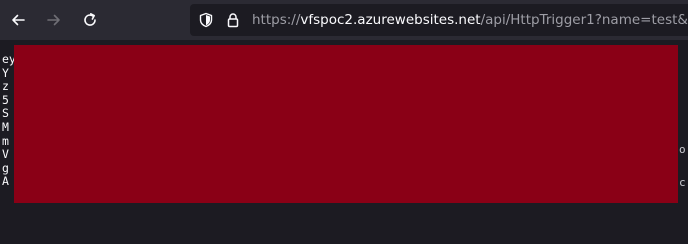 The height and width of the screenshot is (244, 688). Describe the element at coordinates (682, 149) in the screenshot. I see `edge-text-fragment: o` at that location.